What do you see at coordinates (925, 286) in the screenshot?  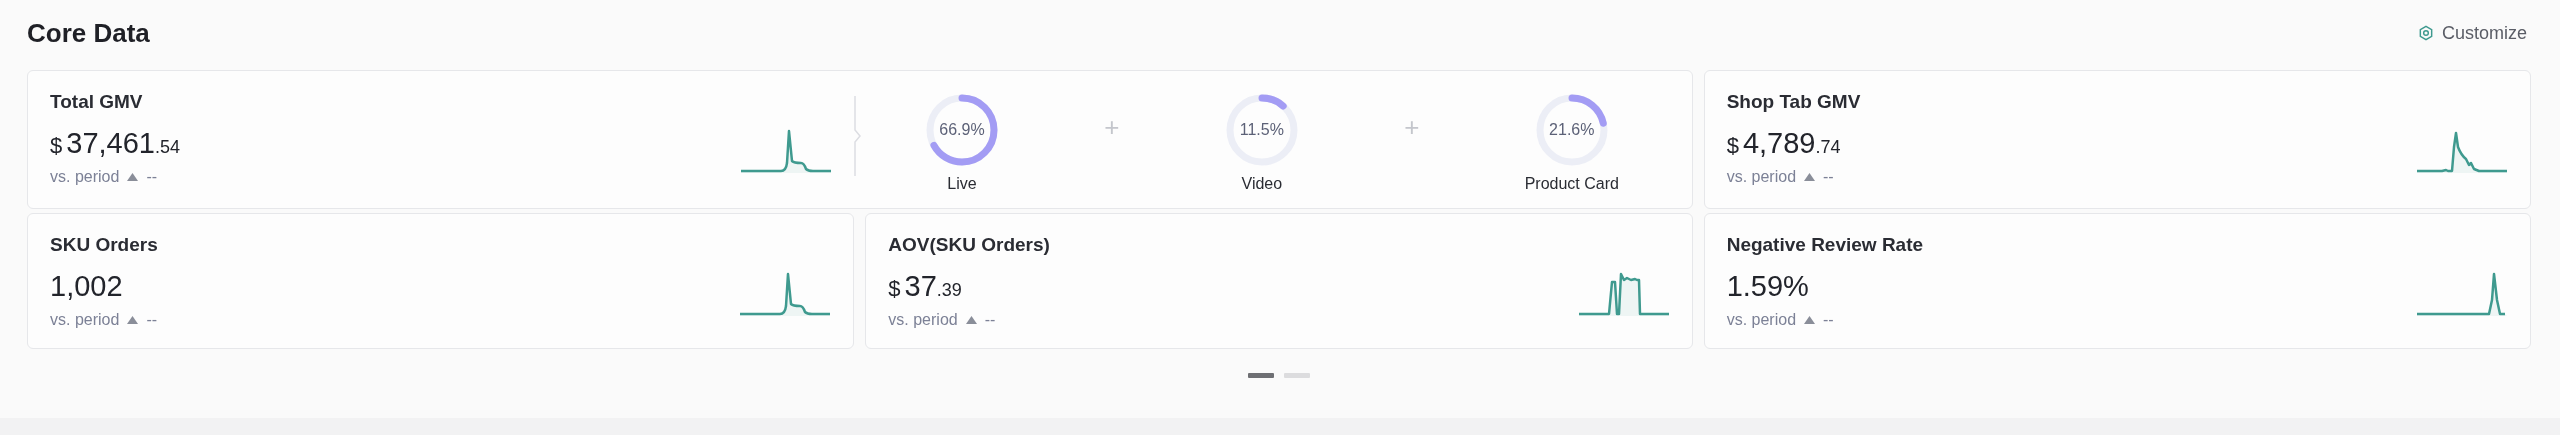 I see `metric-value: $37.39` at bounding box center [925, 286].